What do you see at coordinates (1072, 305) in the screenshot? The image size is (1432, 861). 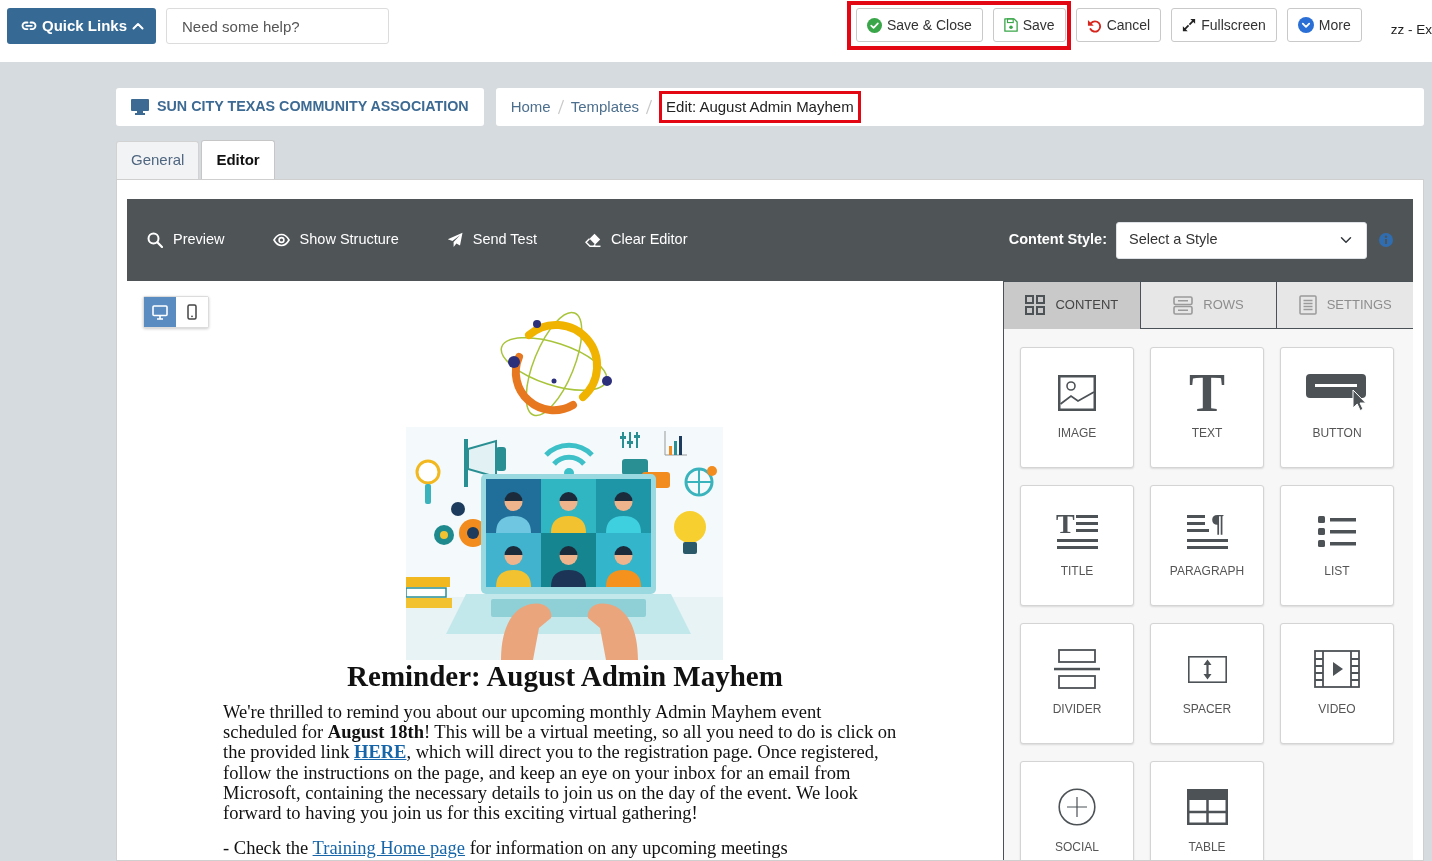 I see `panel-tab: CONTENT` at bounding box center [1072, 305].